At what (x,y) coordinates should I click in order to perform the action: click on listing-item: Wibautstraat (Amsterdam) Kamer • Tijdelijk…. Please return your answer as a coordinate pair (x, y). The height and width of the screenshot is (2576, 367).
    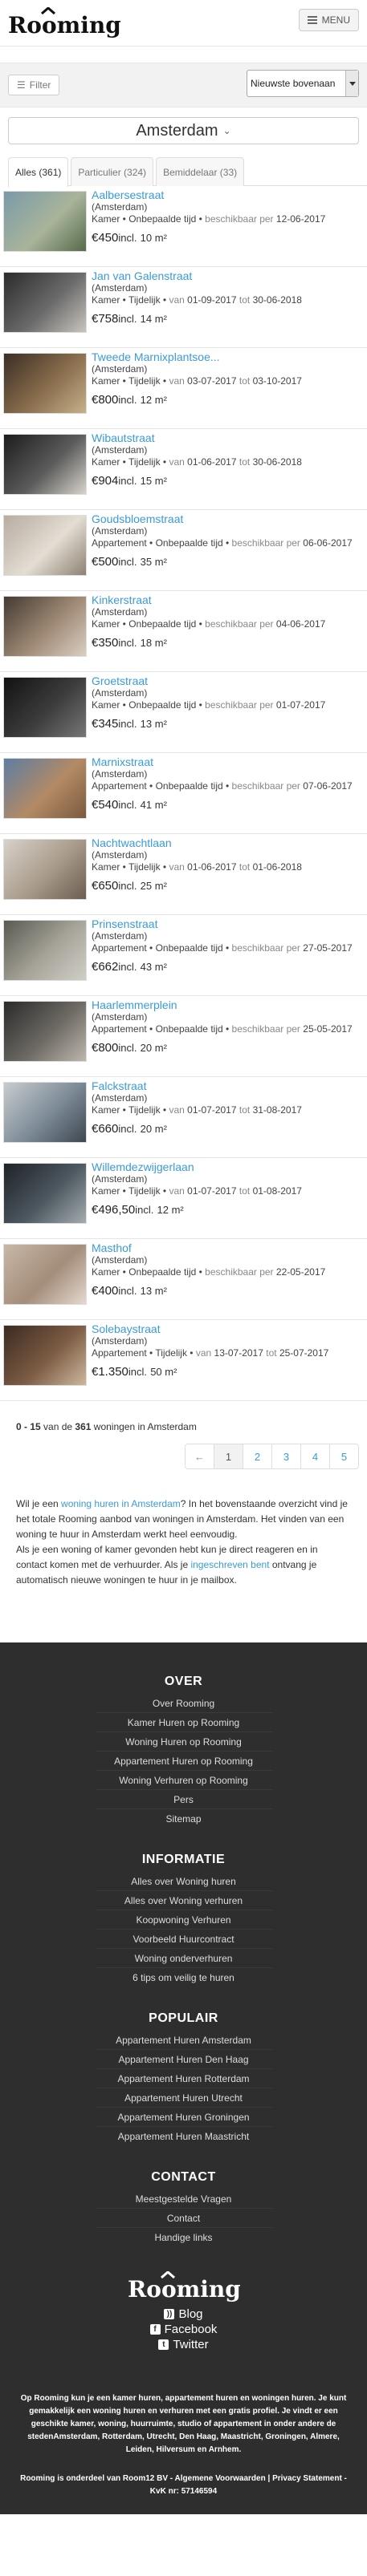
    Looking at the image, I should click on (183, 469).